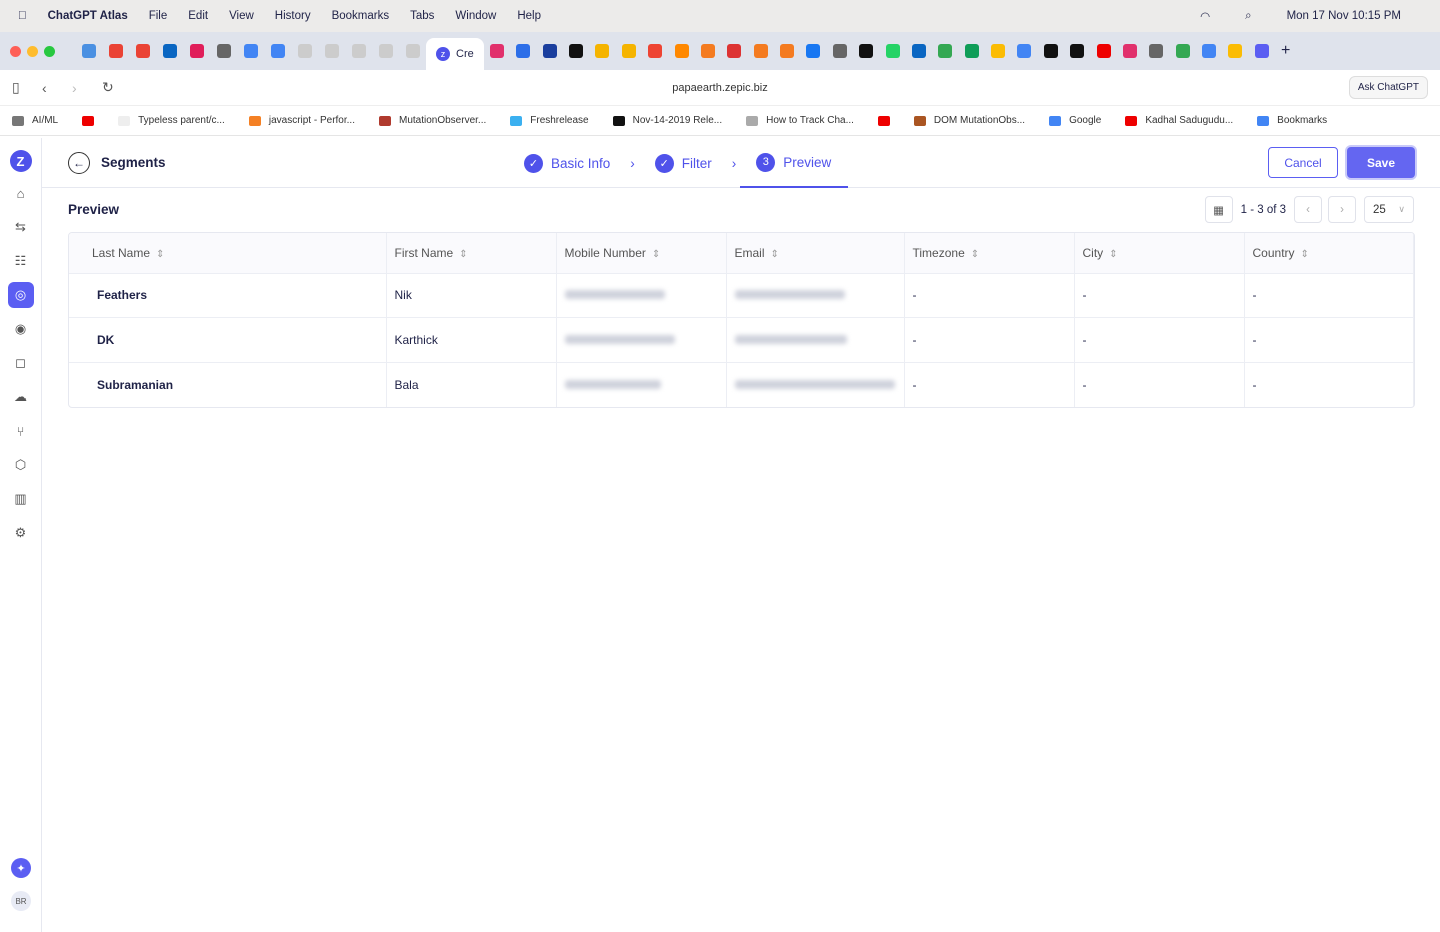 The image size is (1440, 932). Describe the element at coordinates (1285, 51) in the screenshot. I see `new-tab-icon: +` at that location.